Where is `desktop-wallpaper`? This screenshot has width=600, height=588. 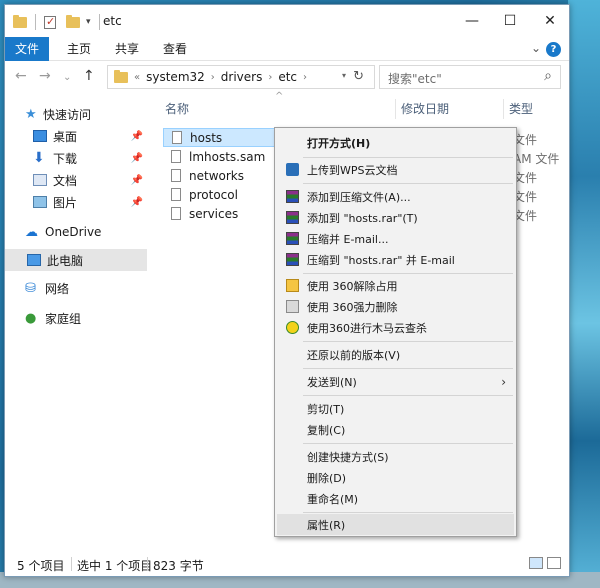 desktop-wallpaper is located at coordinates (584, 294).